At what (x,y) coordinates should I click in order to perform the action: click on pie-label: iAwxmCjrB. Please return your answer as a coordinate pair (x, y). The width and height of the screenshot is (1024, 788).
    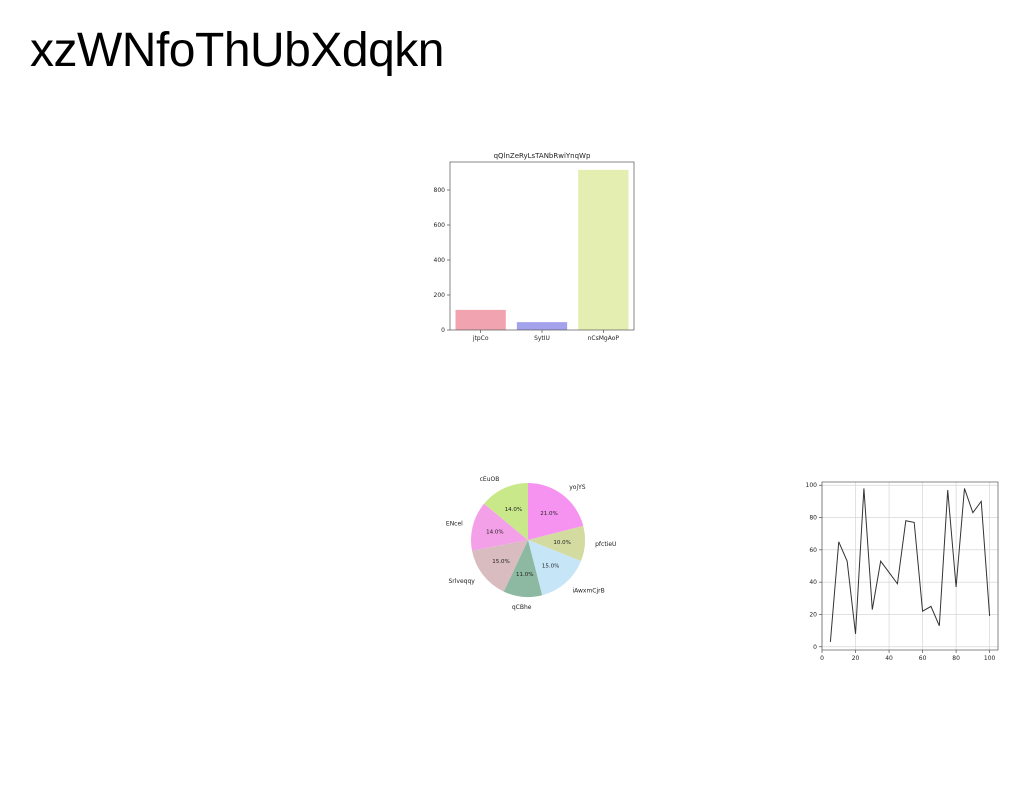
    Looking at the image, I should click on (588, 590).